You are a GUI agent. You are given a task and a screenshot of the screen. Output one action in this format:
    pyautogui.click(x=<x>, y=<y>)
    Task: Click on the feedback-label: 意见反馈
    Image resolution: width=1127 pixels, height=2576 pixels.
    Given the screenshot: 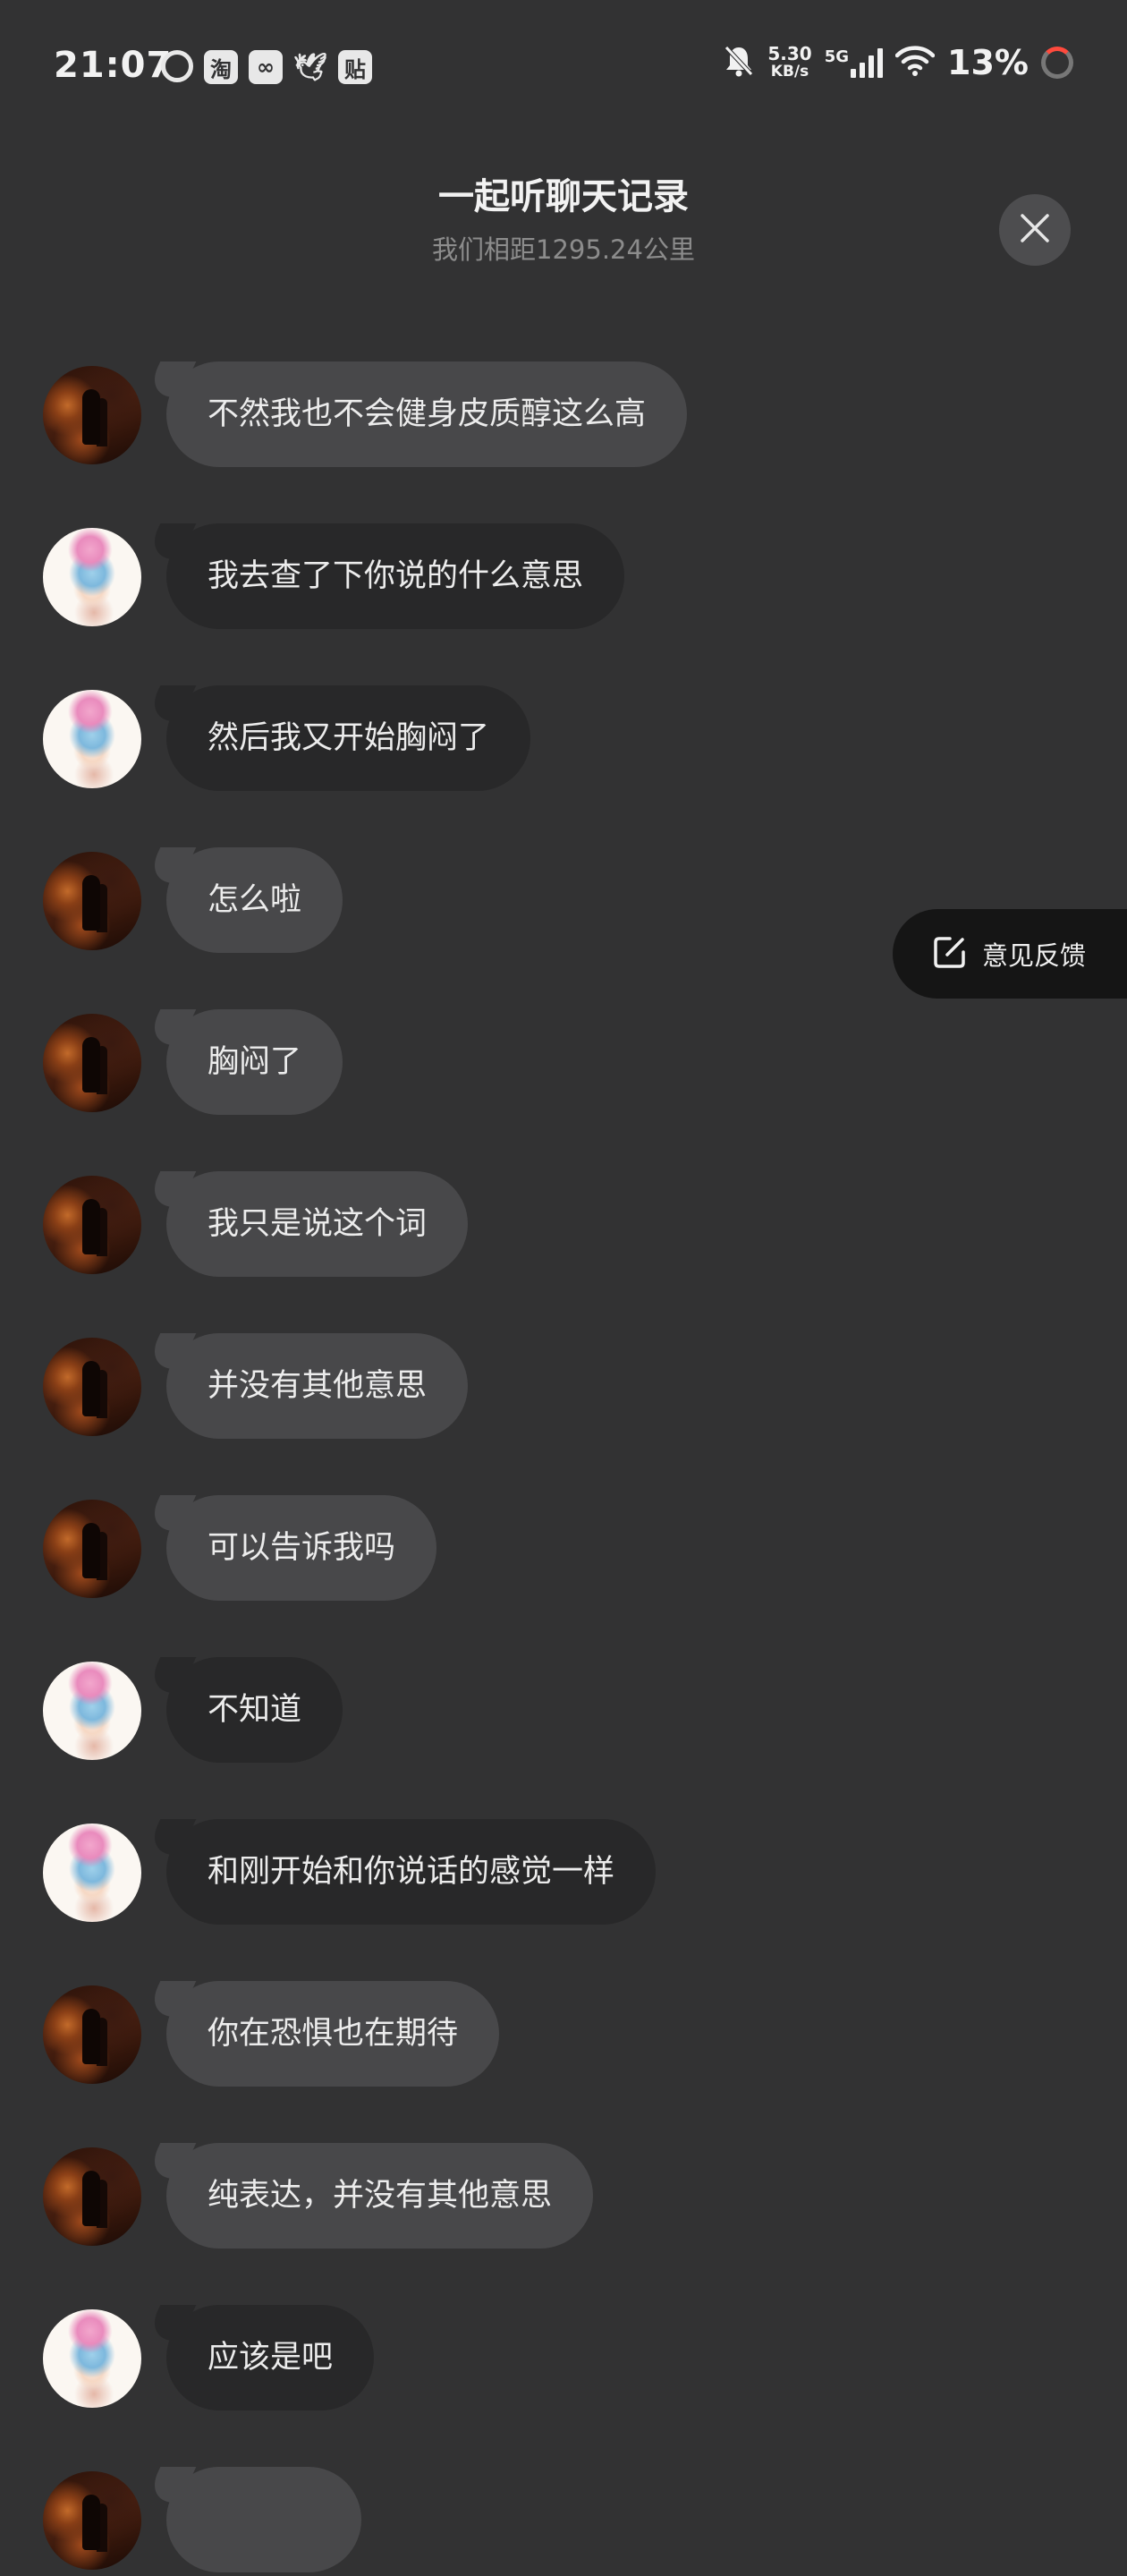 What is the action you would take?
    pyautogui.click(x=1034, y=956)
    